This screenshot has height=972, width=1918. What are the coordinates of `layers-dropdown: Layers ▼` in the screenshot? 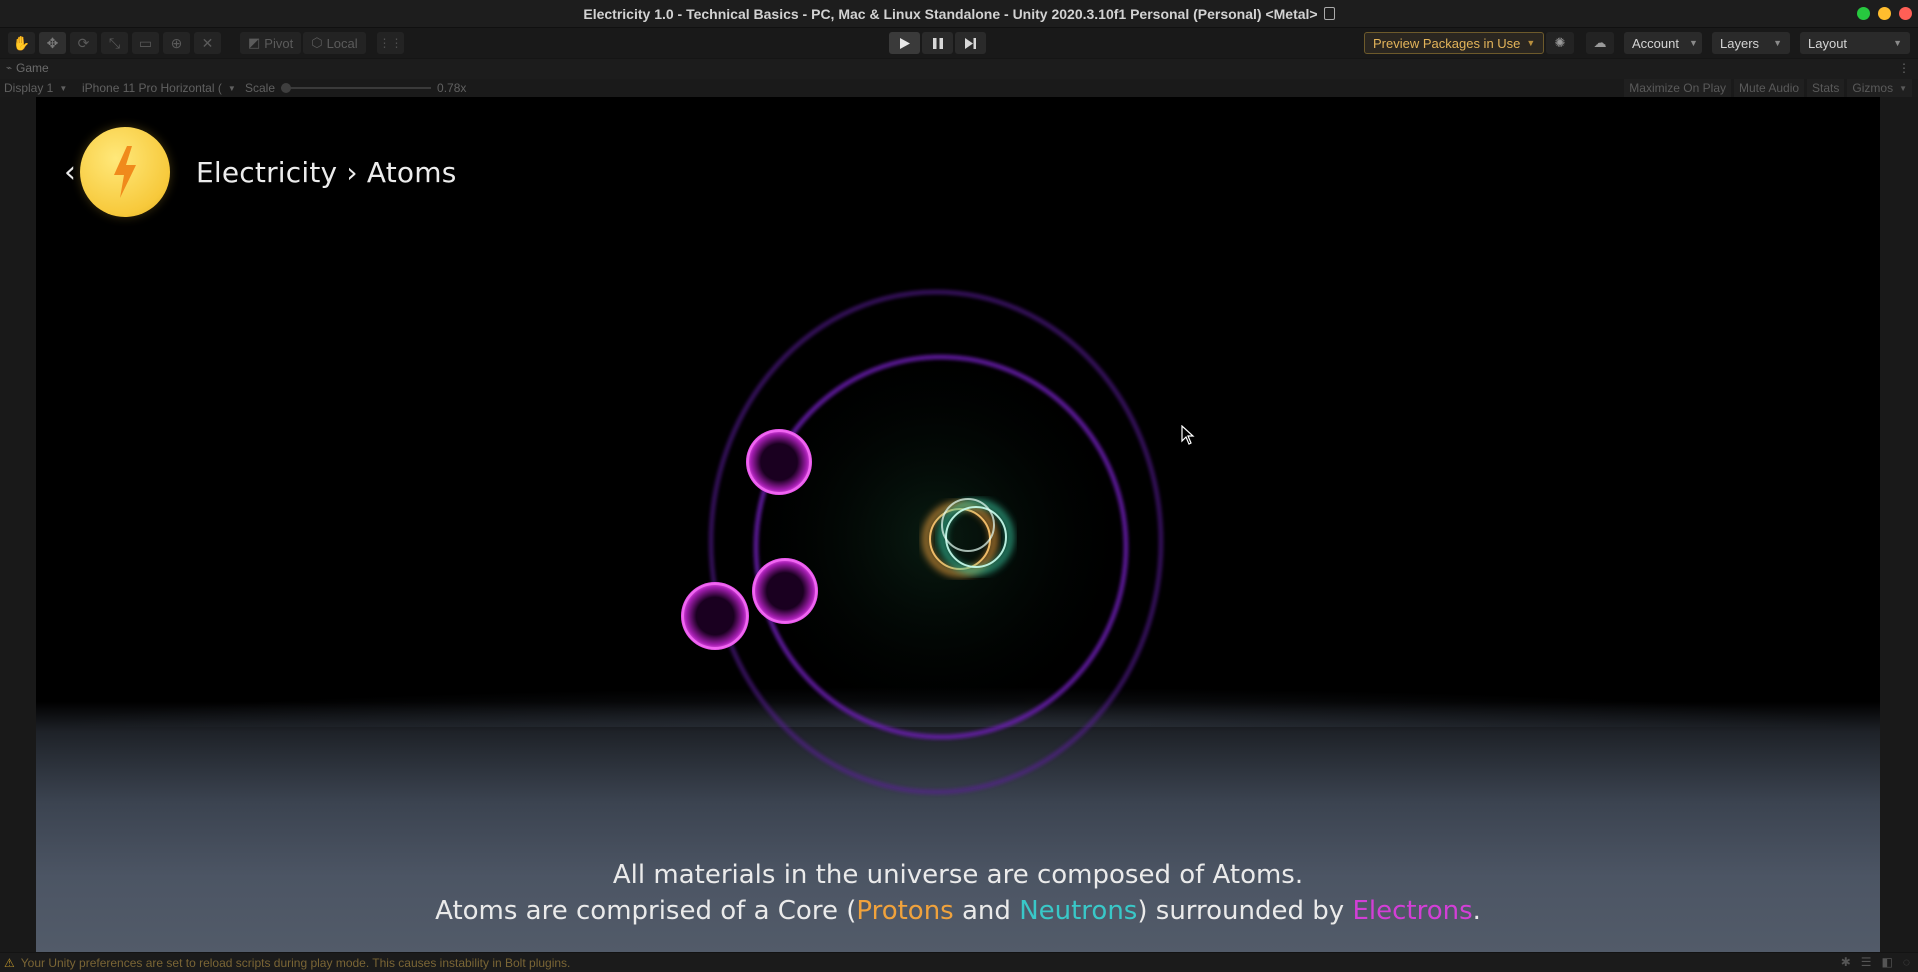 It's located at (1751, 43).